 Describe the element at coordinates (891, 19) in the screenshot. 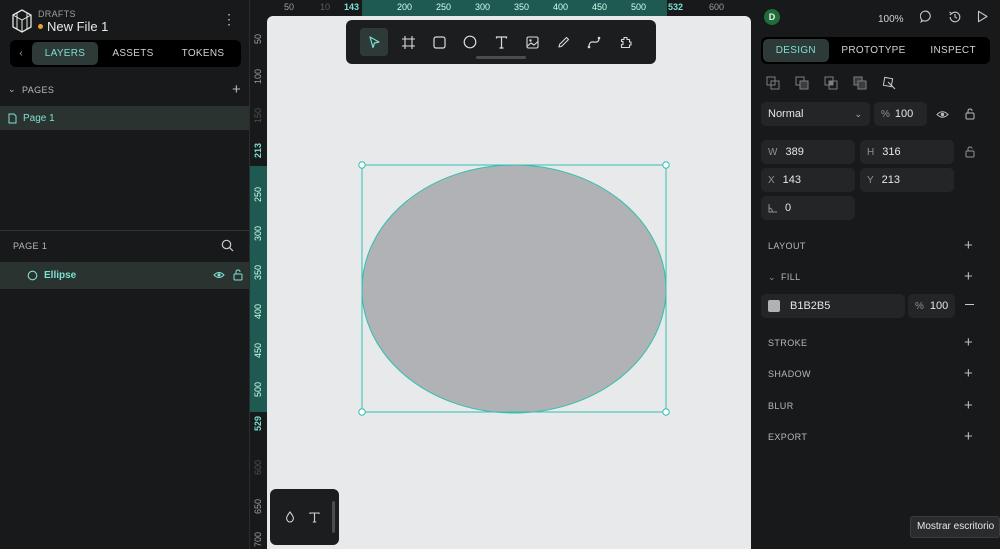

I see `zoom-level: 100%` at that location.